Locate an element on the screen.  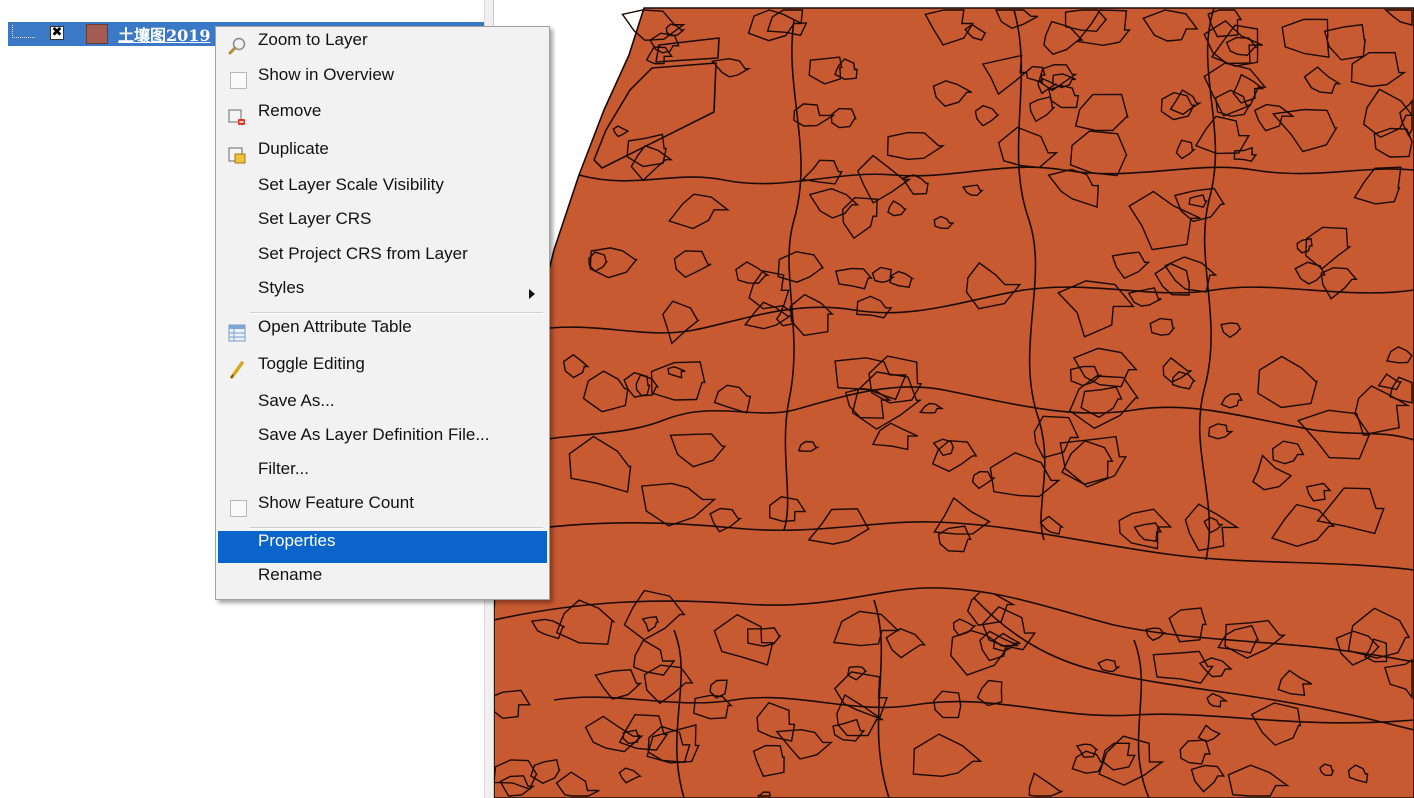
tree-connector is located at coordinates (23, 31).